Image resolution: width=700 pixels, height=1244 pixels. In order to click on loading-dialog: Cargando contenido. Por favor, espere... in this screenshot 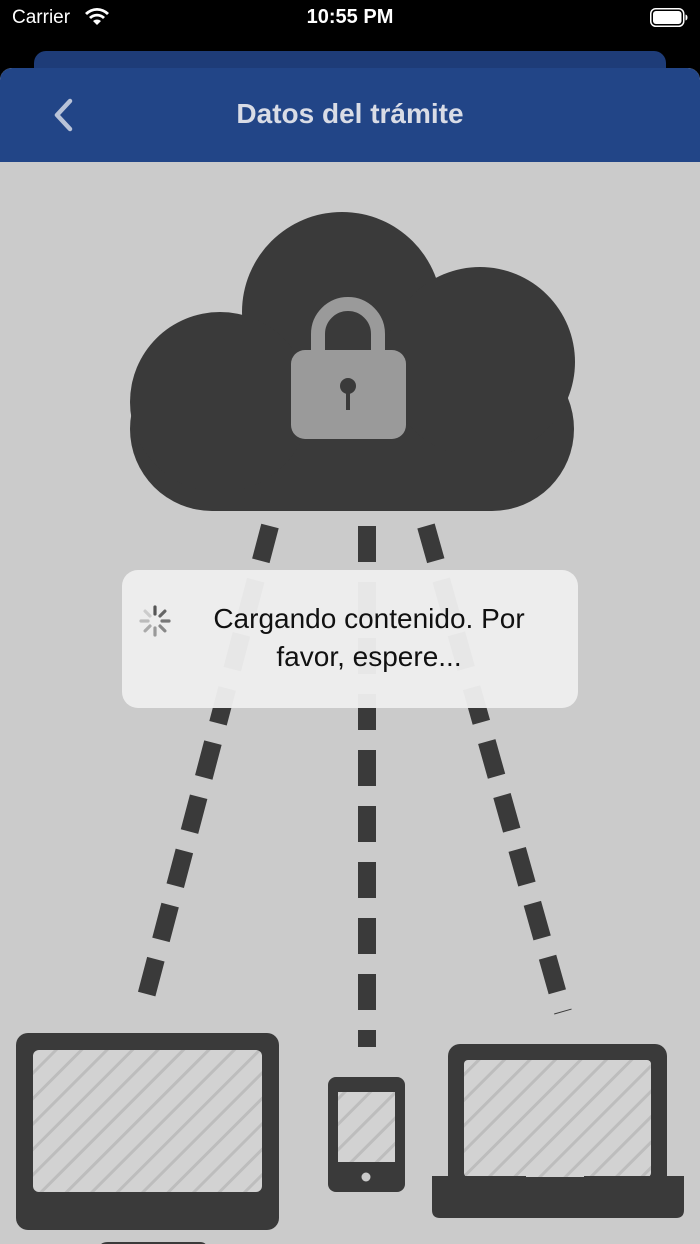, I will do `click(350, 639)`.